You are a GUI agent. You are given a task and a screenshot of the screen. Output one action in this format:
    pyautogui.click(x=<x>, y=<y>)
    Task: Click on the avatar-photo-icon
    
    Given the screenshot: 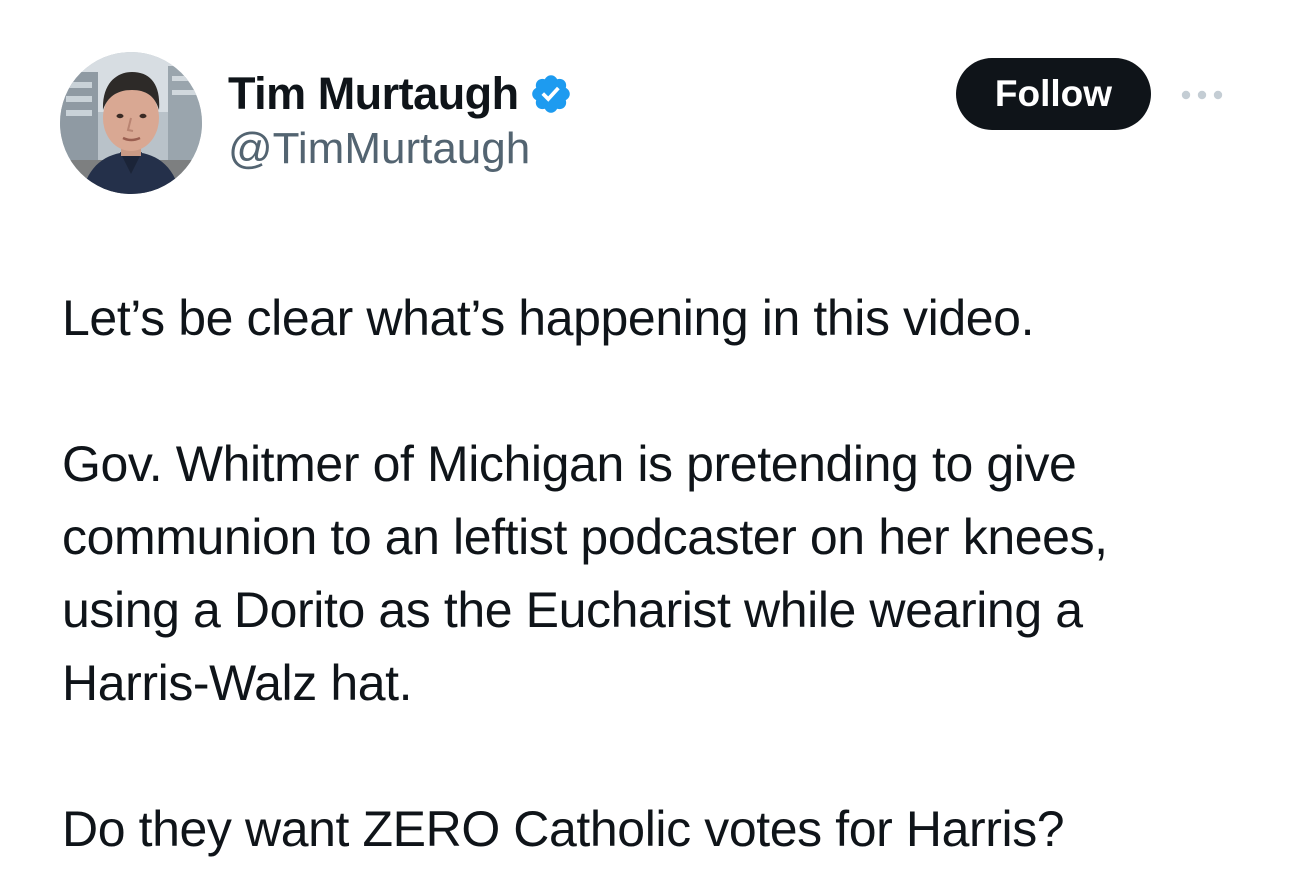 What is the action you would take?
    pyautogui.click(x=131, y=123)
    